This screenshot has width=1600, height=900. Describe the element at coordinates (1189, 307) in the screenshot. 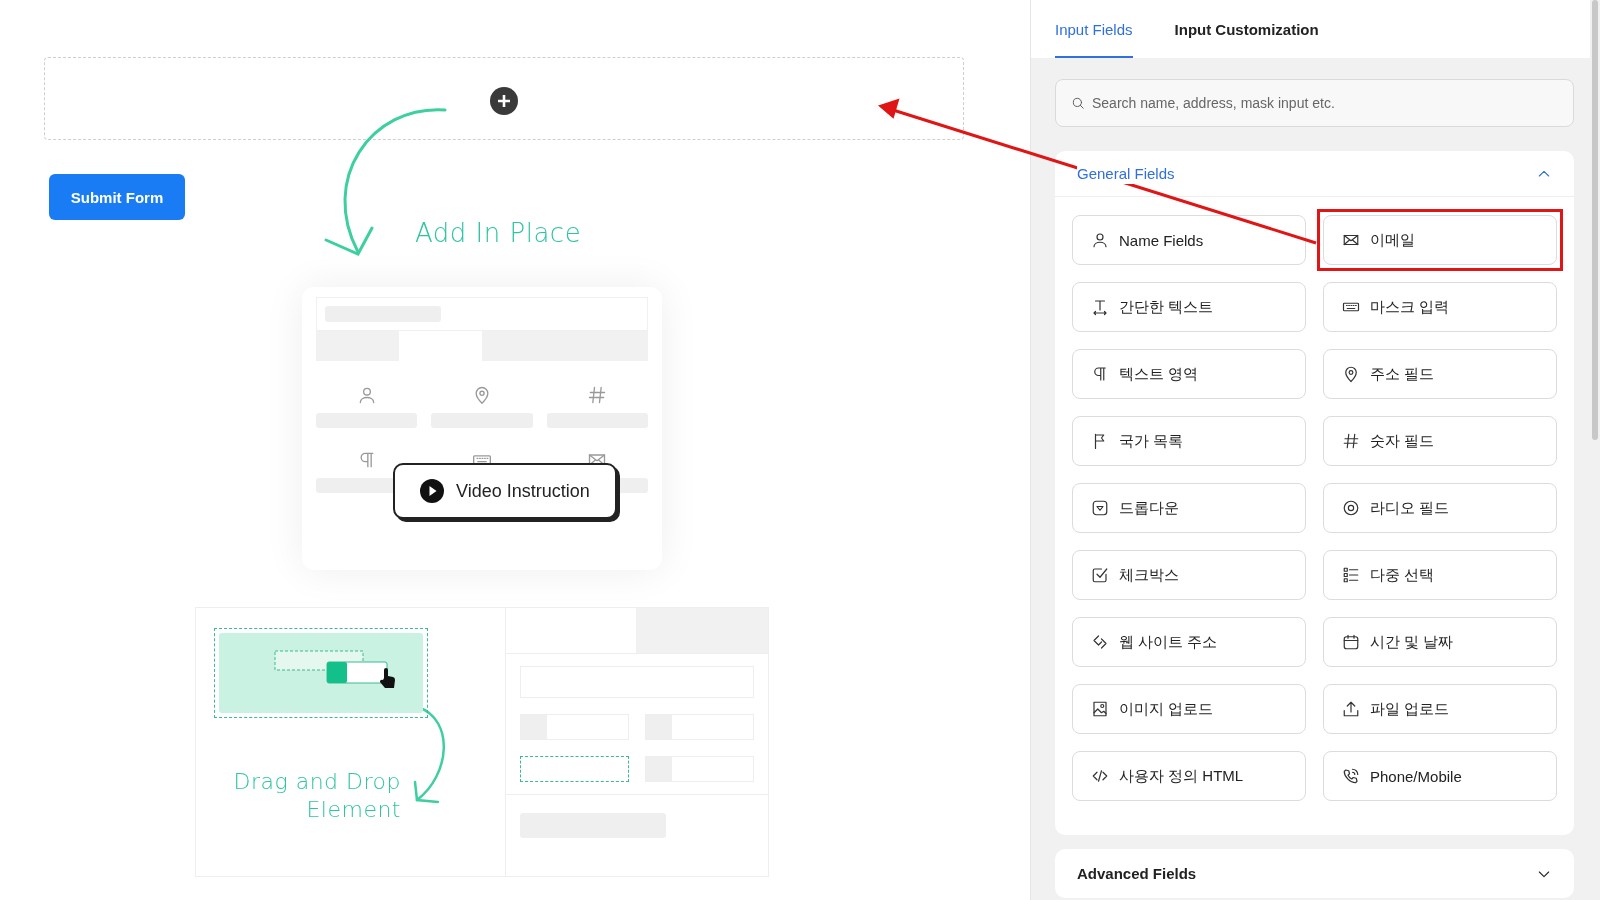

I see `field-type-button: 간단한 텍스트` at that location.